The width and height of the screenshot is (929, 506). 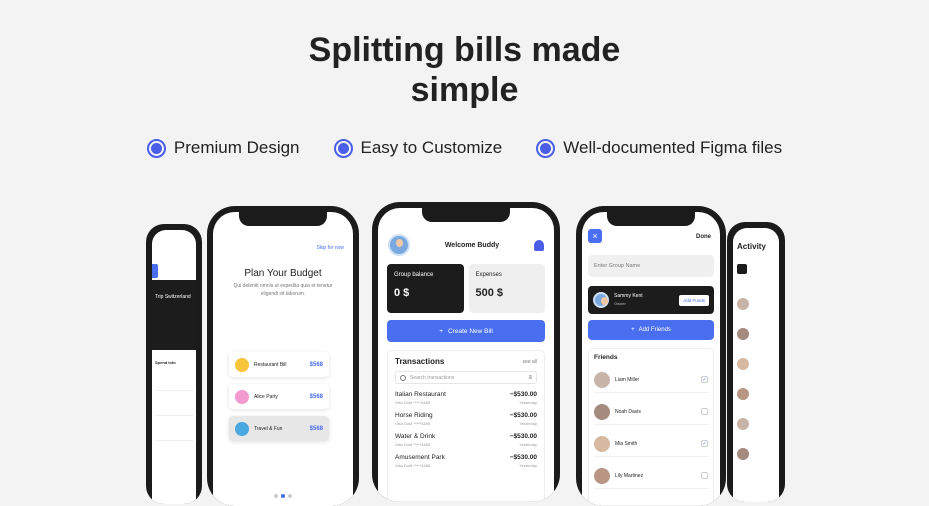 What do you see at coordinates (530, 362) in the screenshot?
I see `see-all-link: see all` at bounding box center [530, 362].